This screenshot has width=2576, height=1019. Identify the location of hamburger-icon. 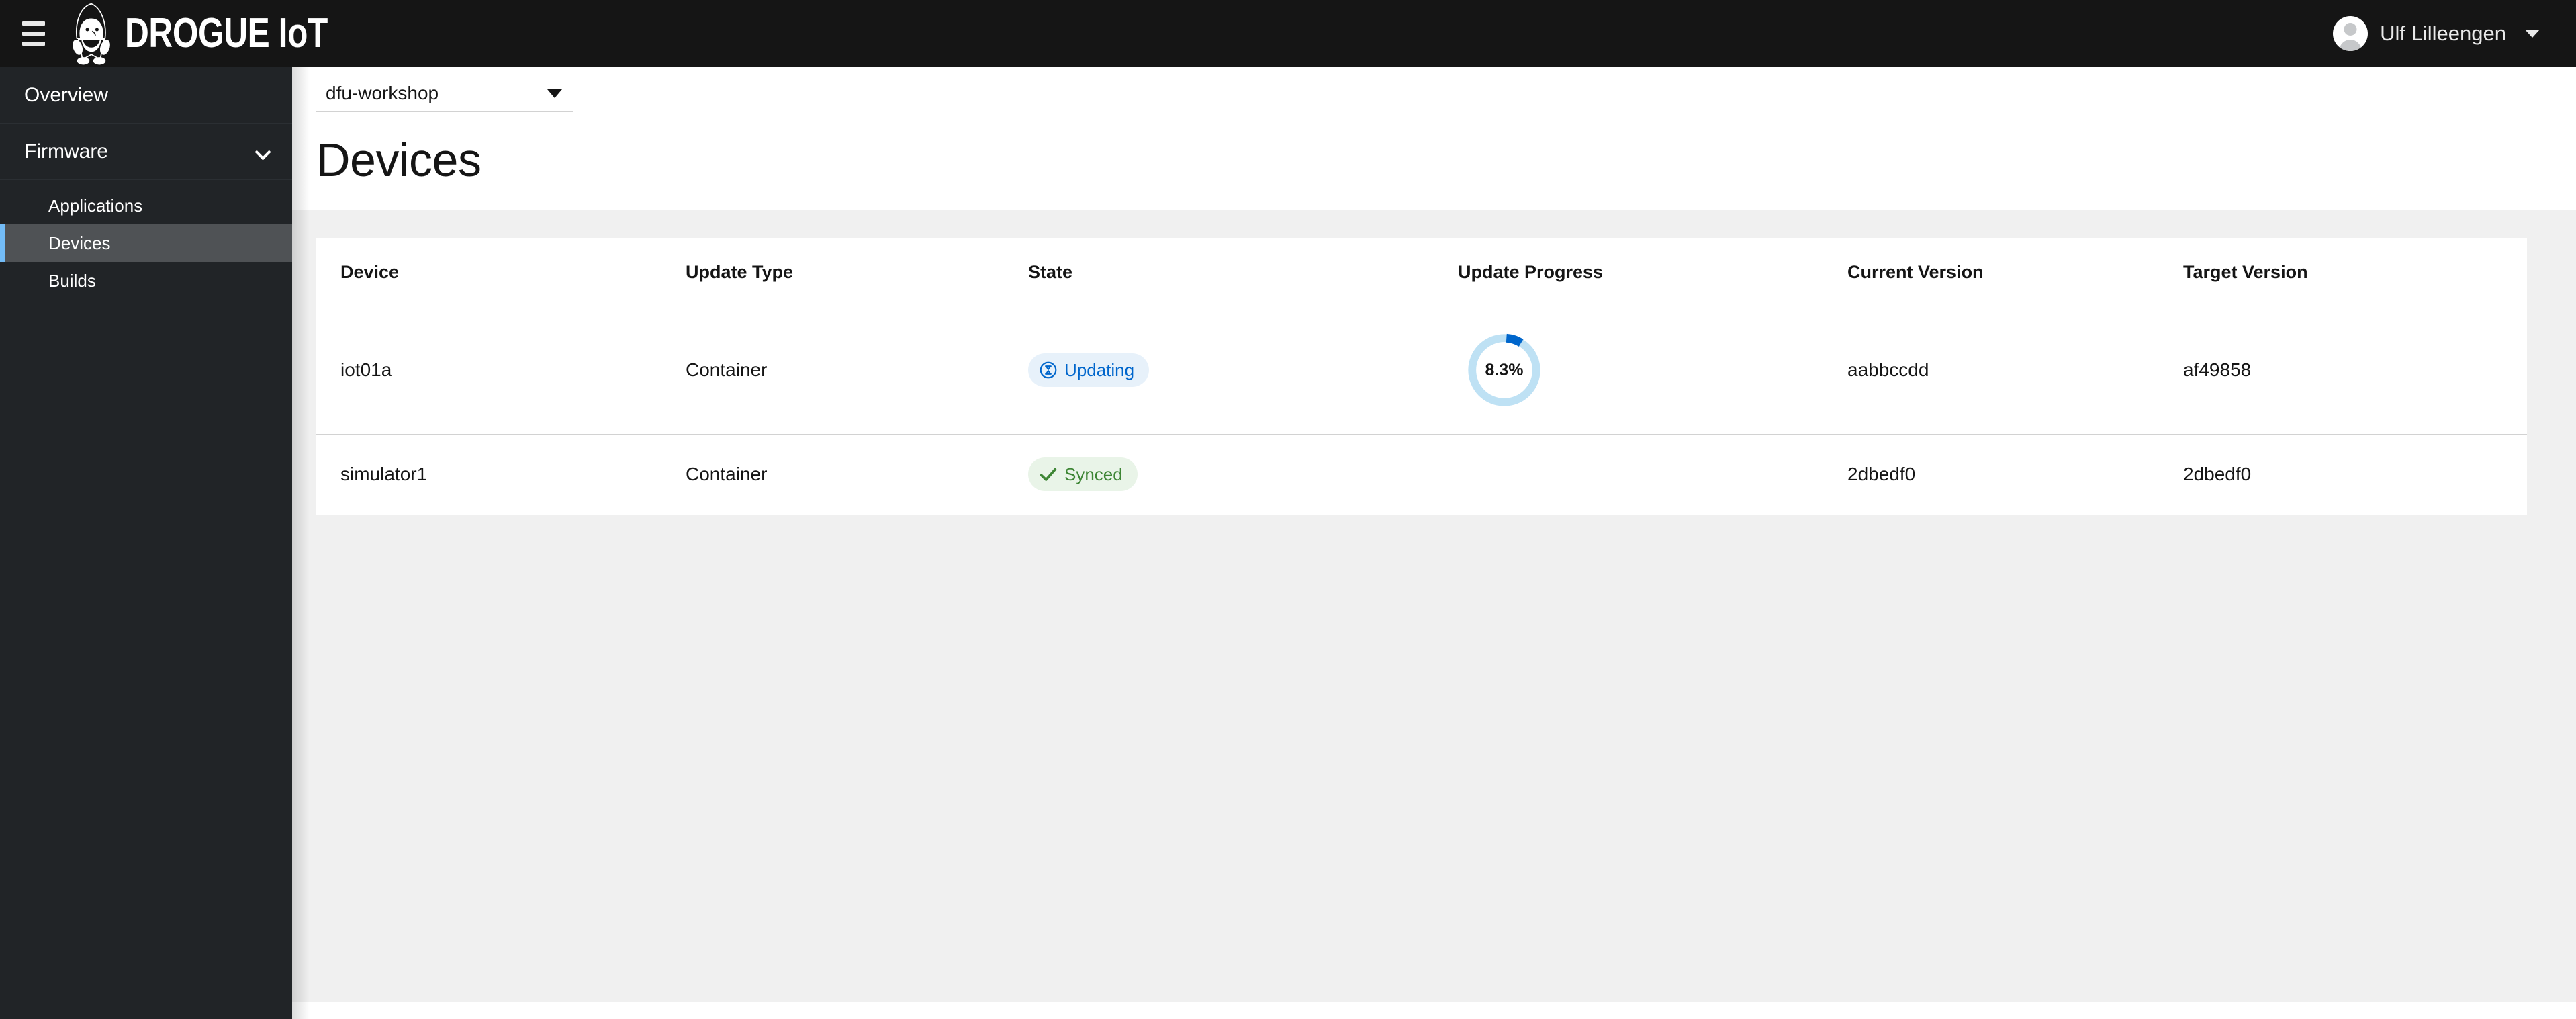
(33, 33).